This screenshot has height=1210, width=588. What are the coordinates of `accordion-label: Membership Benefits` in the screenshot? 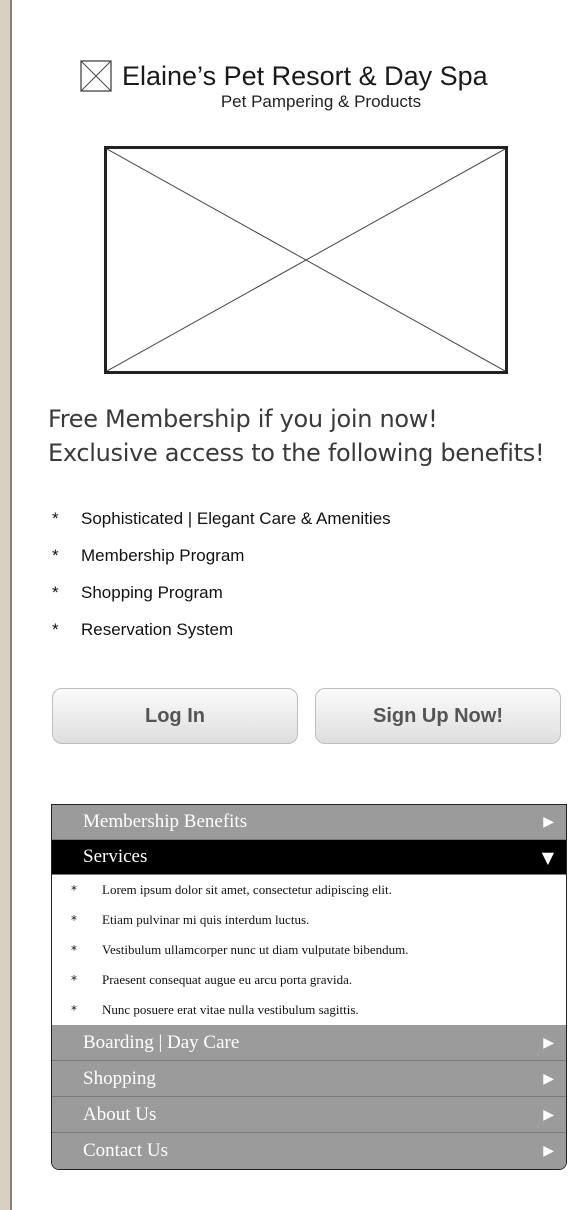 It's located at (165, 821).